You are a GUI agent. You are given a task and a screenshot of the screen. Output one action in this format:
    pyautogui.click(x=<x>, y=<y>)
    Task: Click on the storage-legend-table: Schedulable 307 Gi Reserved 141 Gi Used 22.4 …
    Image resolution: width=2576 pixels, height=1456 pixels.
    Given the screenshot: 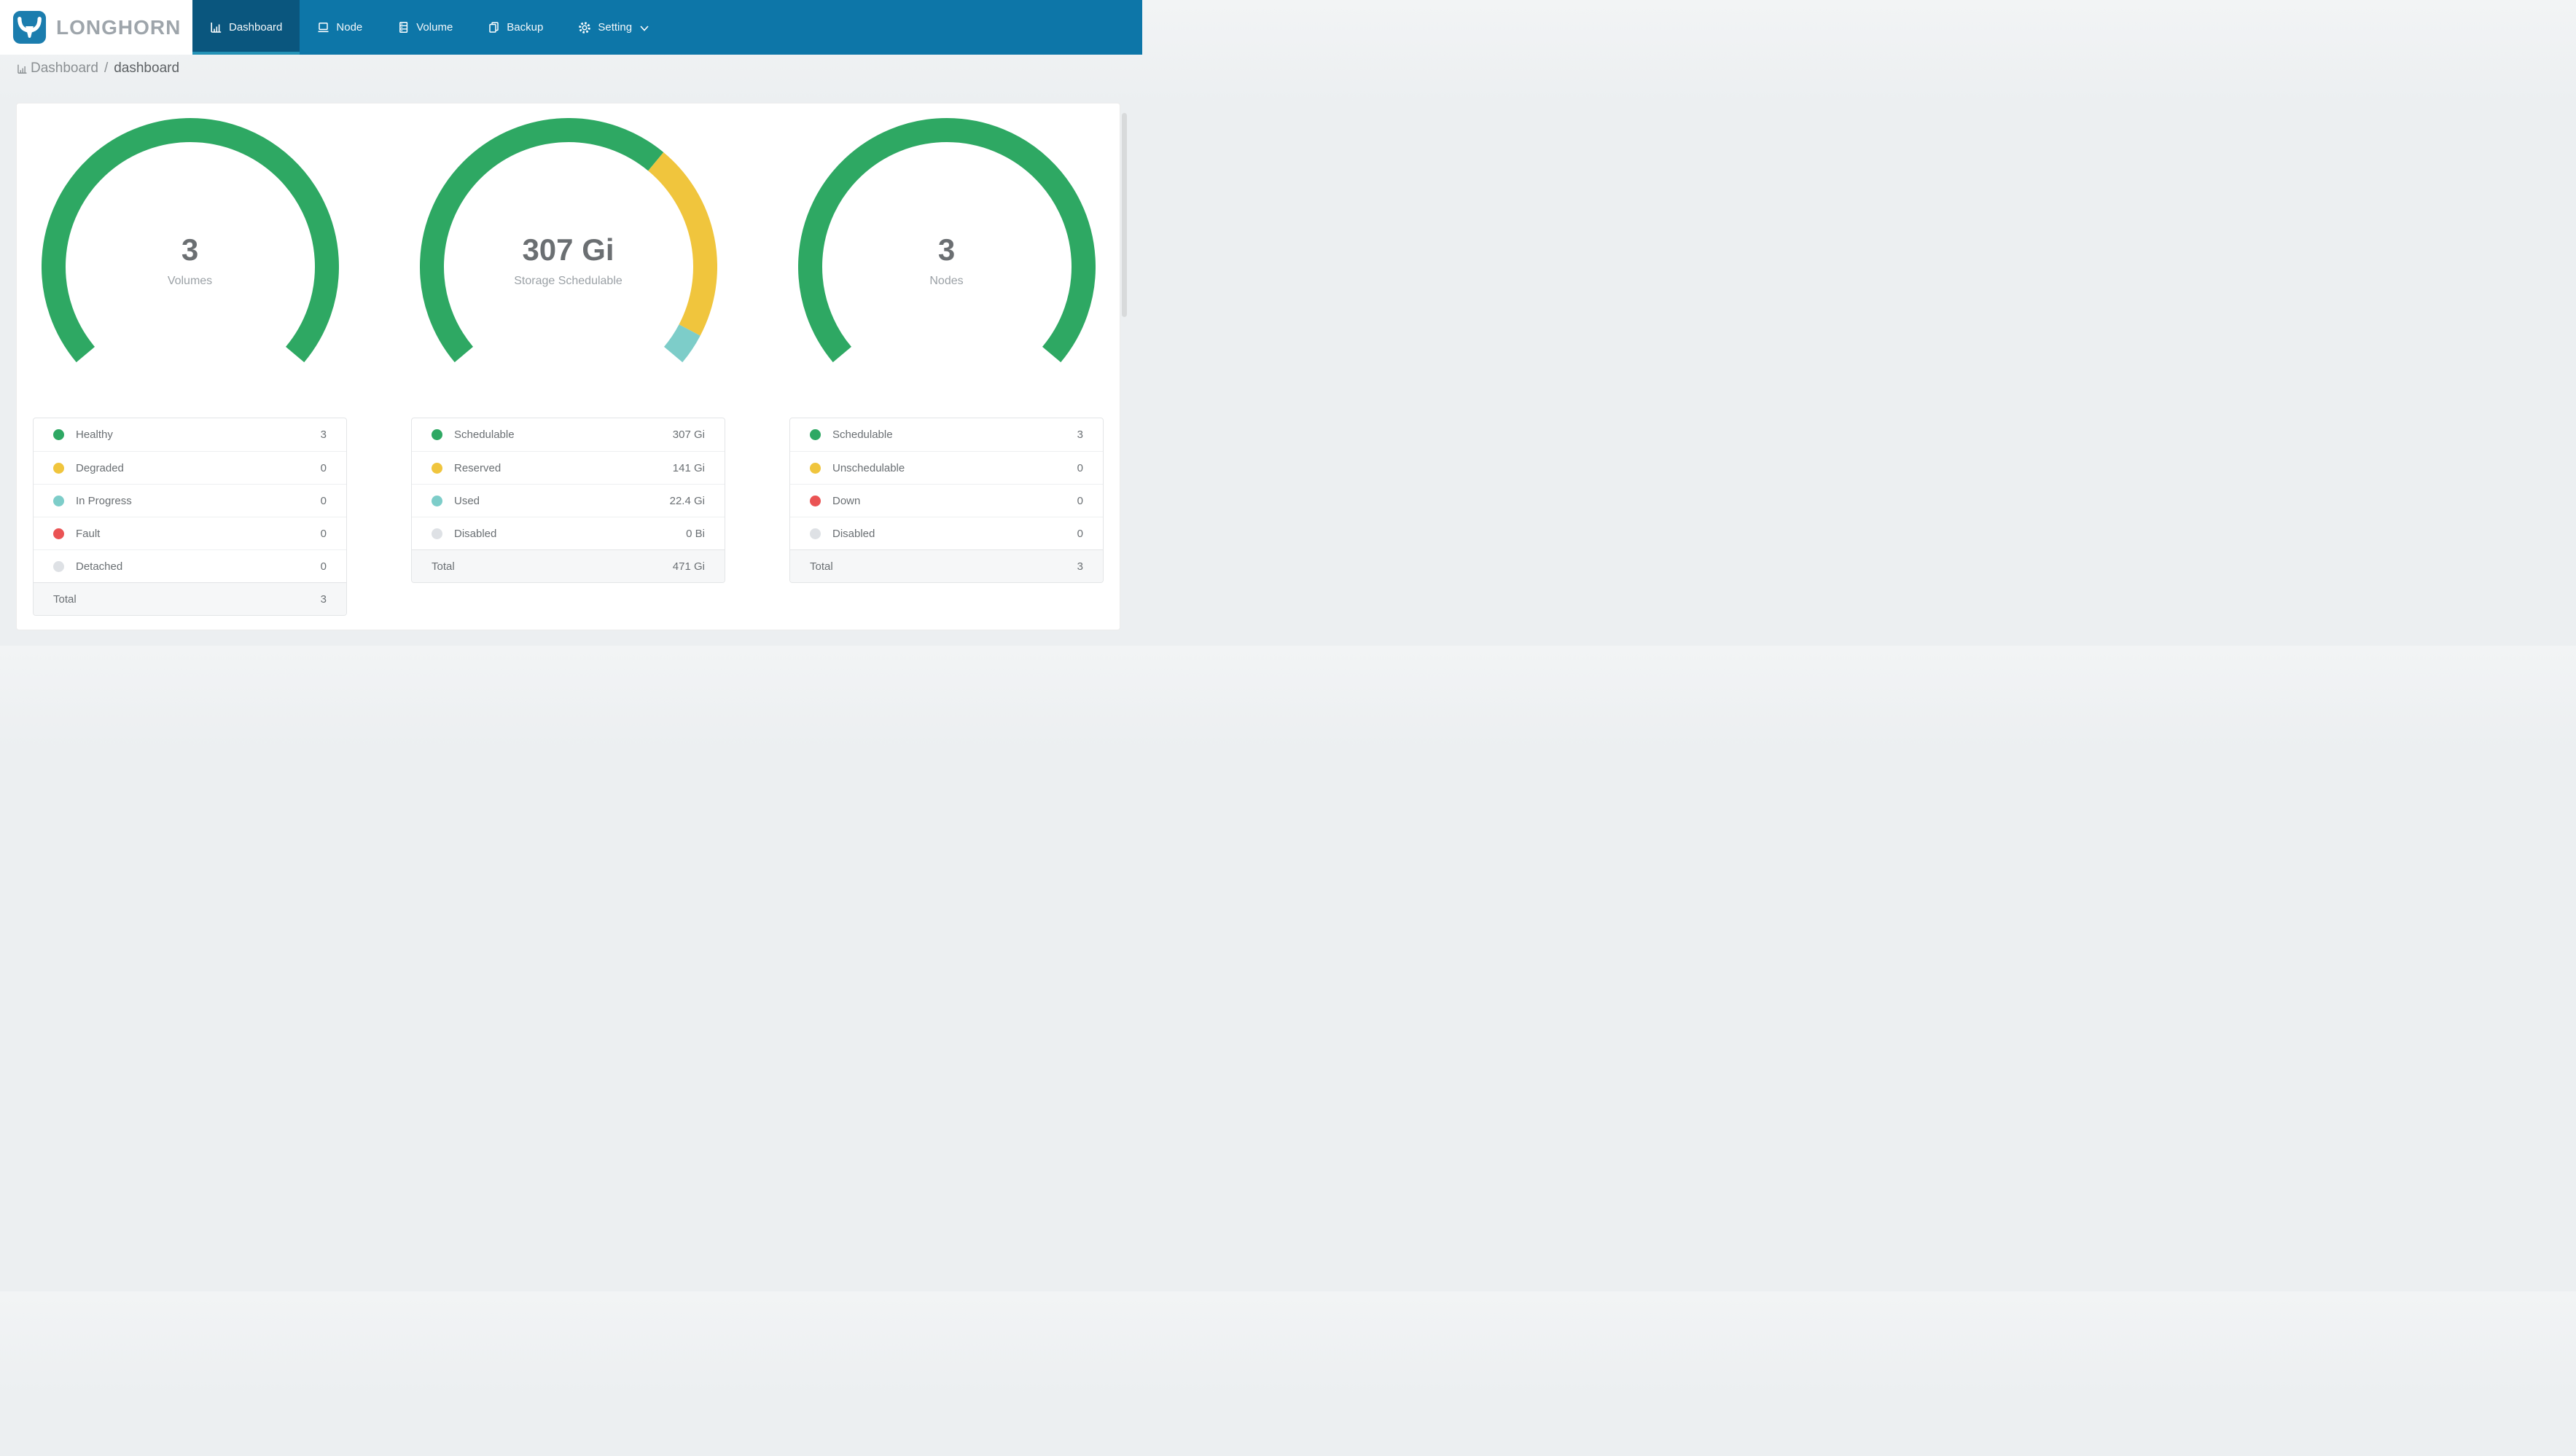 What is the action you would take?
    pyautogui.click(x=568, y=500)
    